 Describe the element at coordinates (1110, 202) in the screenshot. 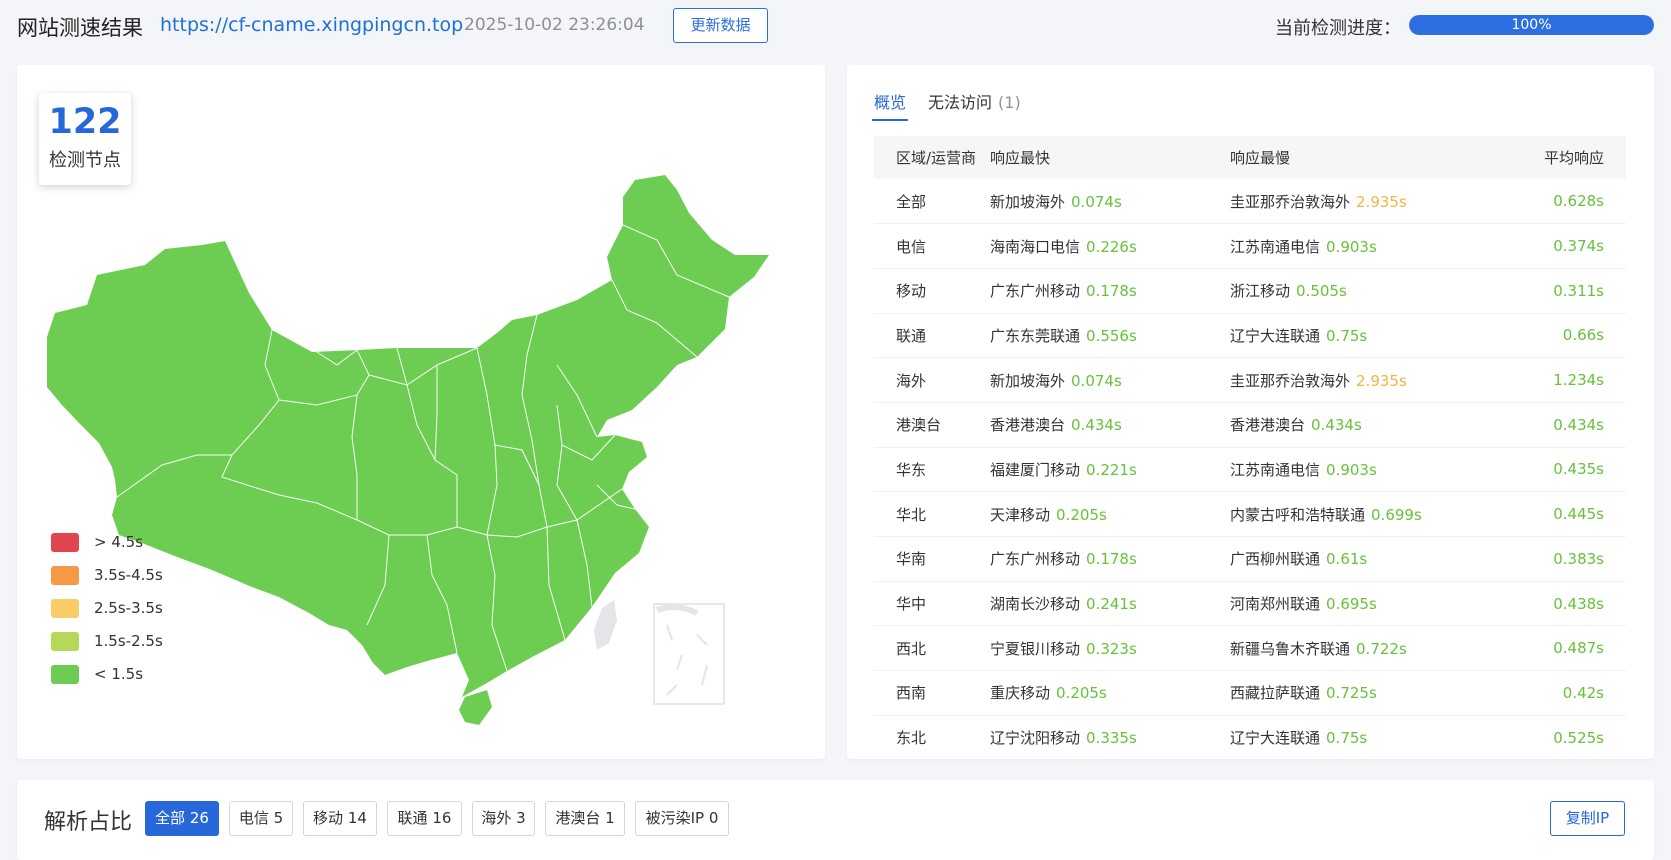

I see `fastest-cell: 新加坡海外 0.074s` at that location.